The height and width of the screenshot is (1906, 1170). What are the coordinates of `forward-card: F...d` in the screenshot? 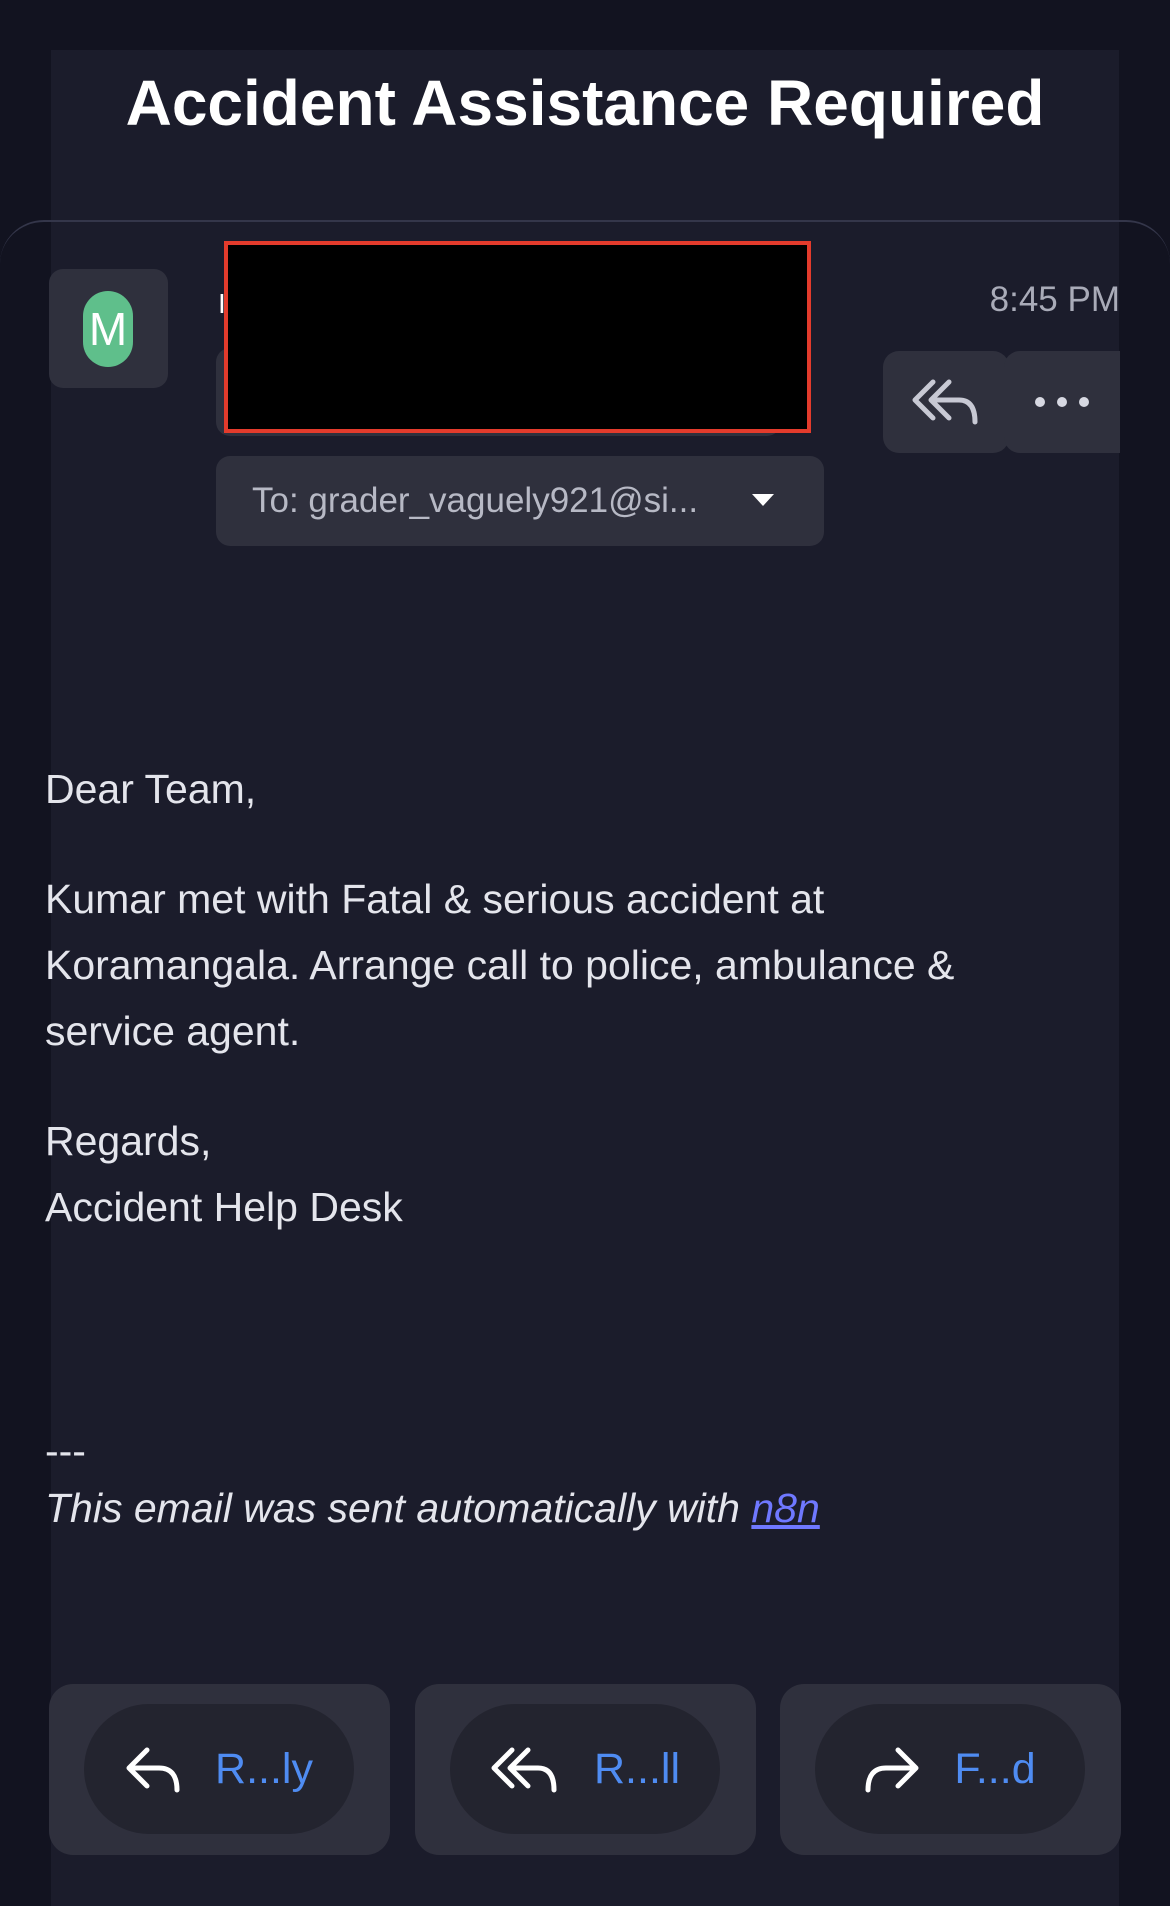 It's located at (950, 1769).